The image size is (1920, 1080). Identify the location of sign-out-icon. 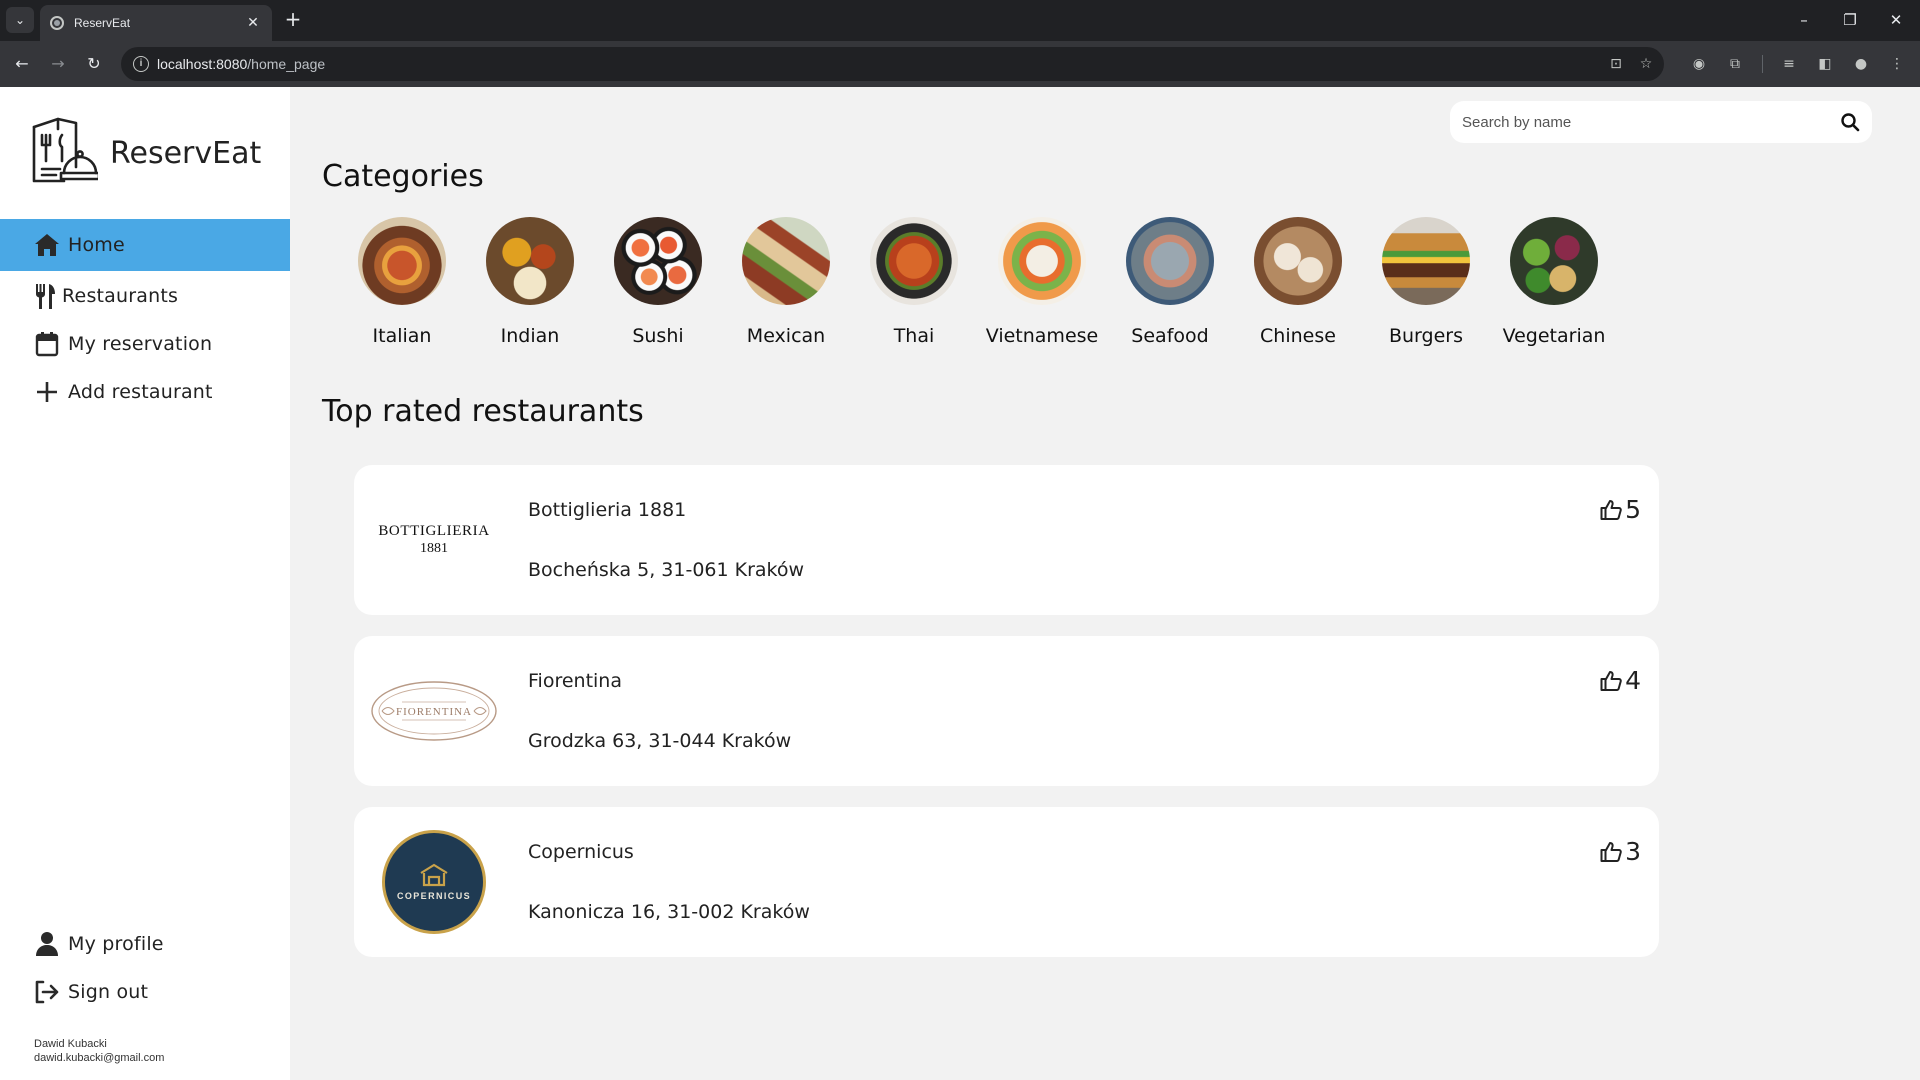
(47, 992).